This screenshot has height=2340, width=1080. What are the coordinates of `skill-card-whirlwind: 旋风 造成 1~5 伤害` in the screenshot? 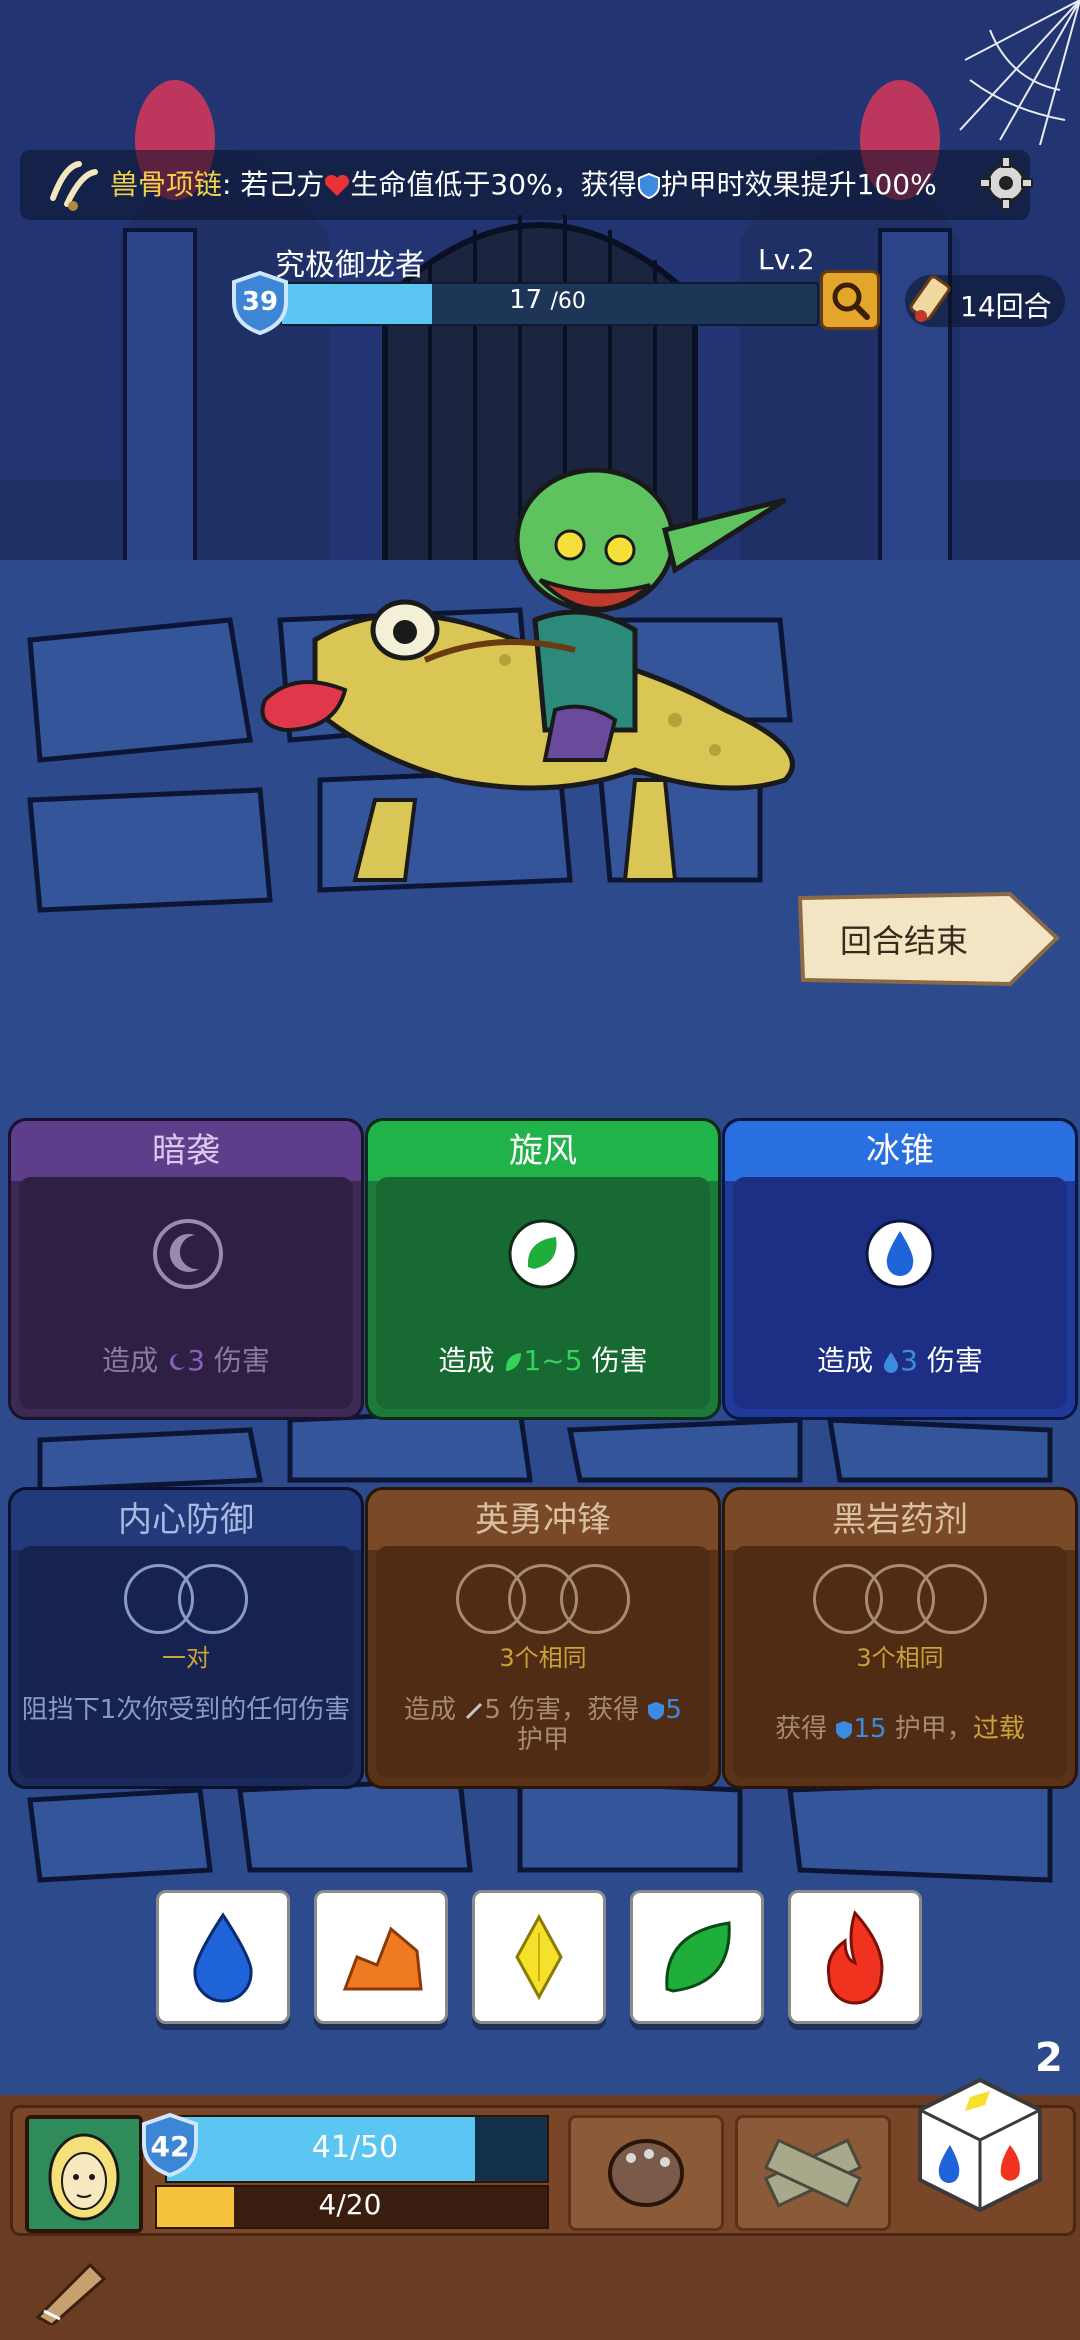 It's located at (543, 1269).